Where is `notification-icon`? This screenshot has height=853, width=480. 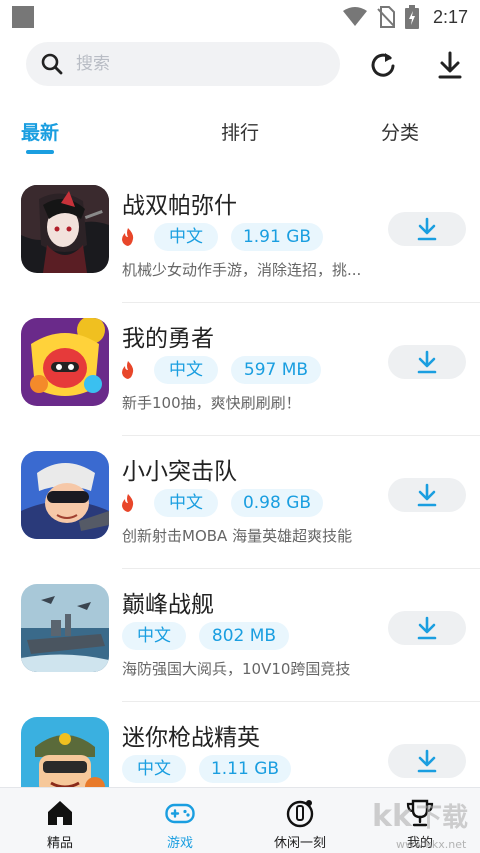 notification-icon is located at coordinates (23, 17).